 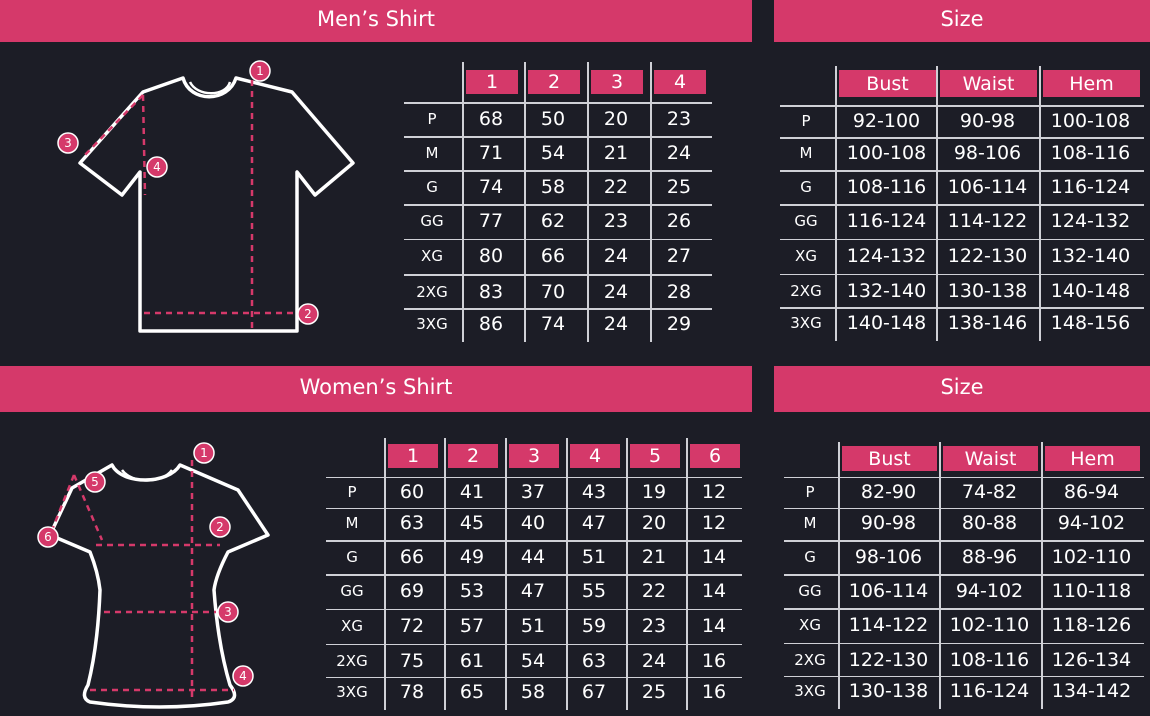 I want to click on table-cell: 102-110, so click(x=1091, y=557).